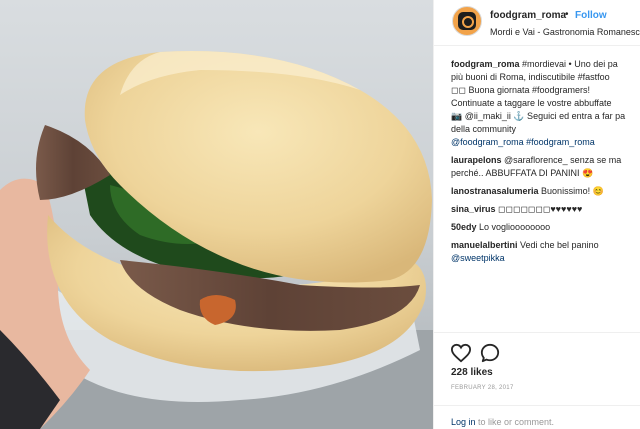  Describe the element at coordinates (495, 191) in the screenshot. I see `comment-username: lanostranasalumeria` at that location.